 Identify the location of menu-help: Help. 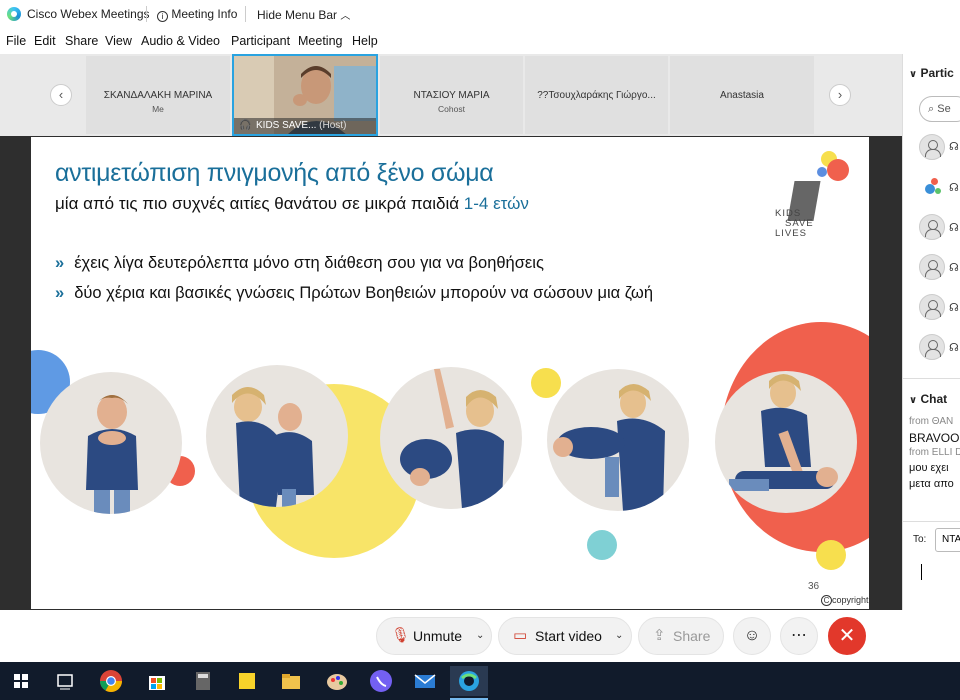
(365, 41).